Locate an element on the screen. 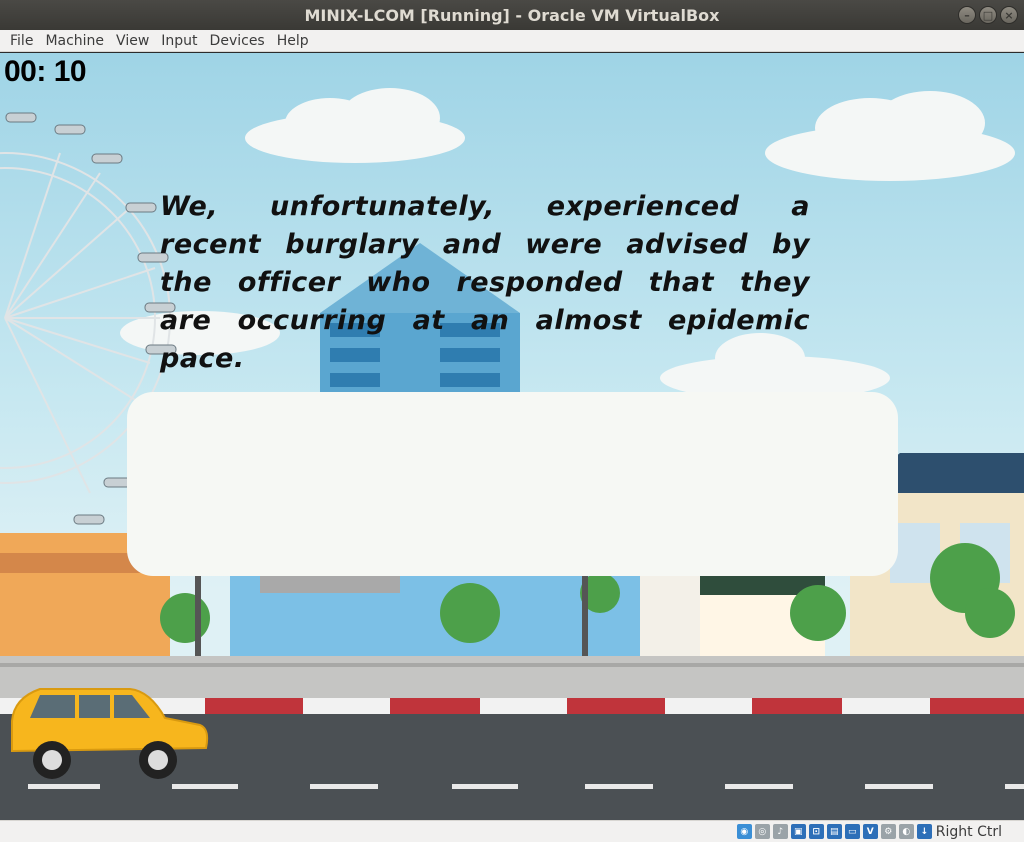 The height and width of the screenshot is (842, 1024). recording-icon: V is located at coordinates (870, 831).